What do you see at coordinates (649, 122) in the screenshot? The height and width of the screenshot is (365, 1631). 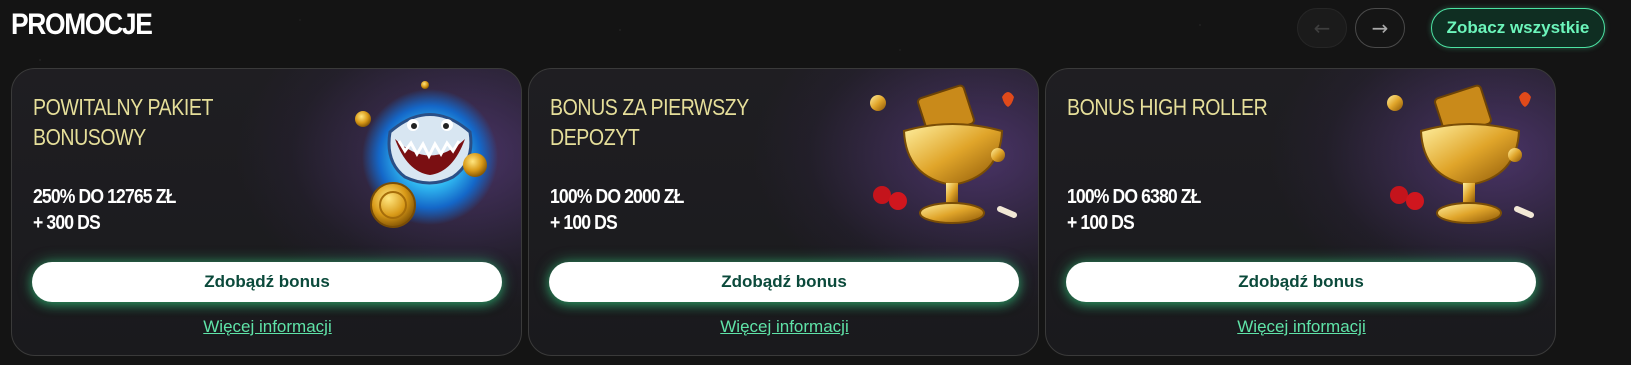 I see `card-title: BONUS ZA PIERWSZY DEPOZYT` at bounding box center [649, 122].